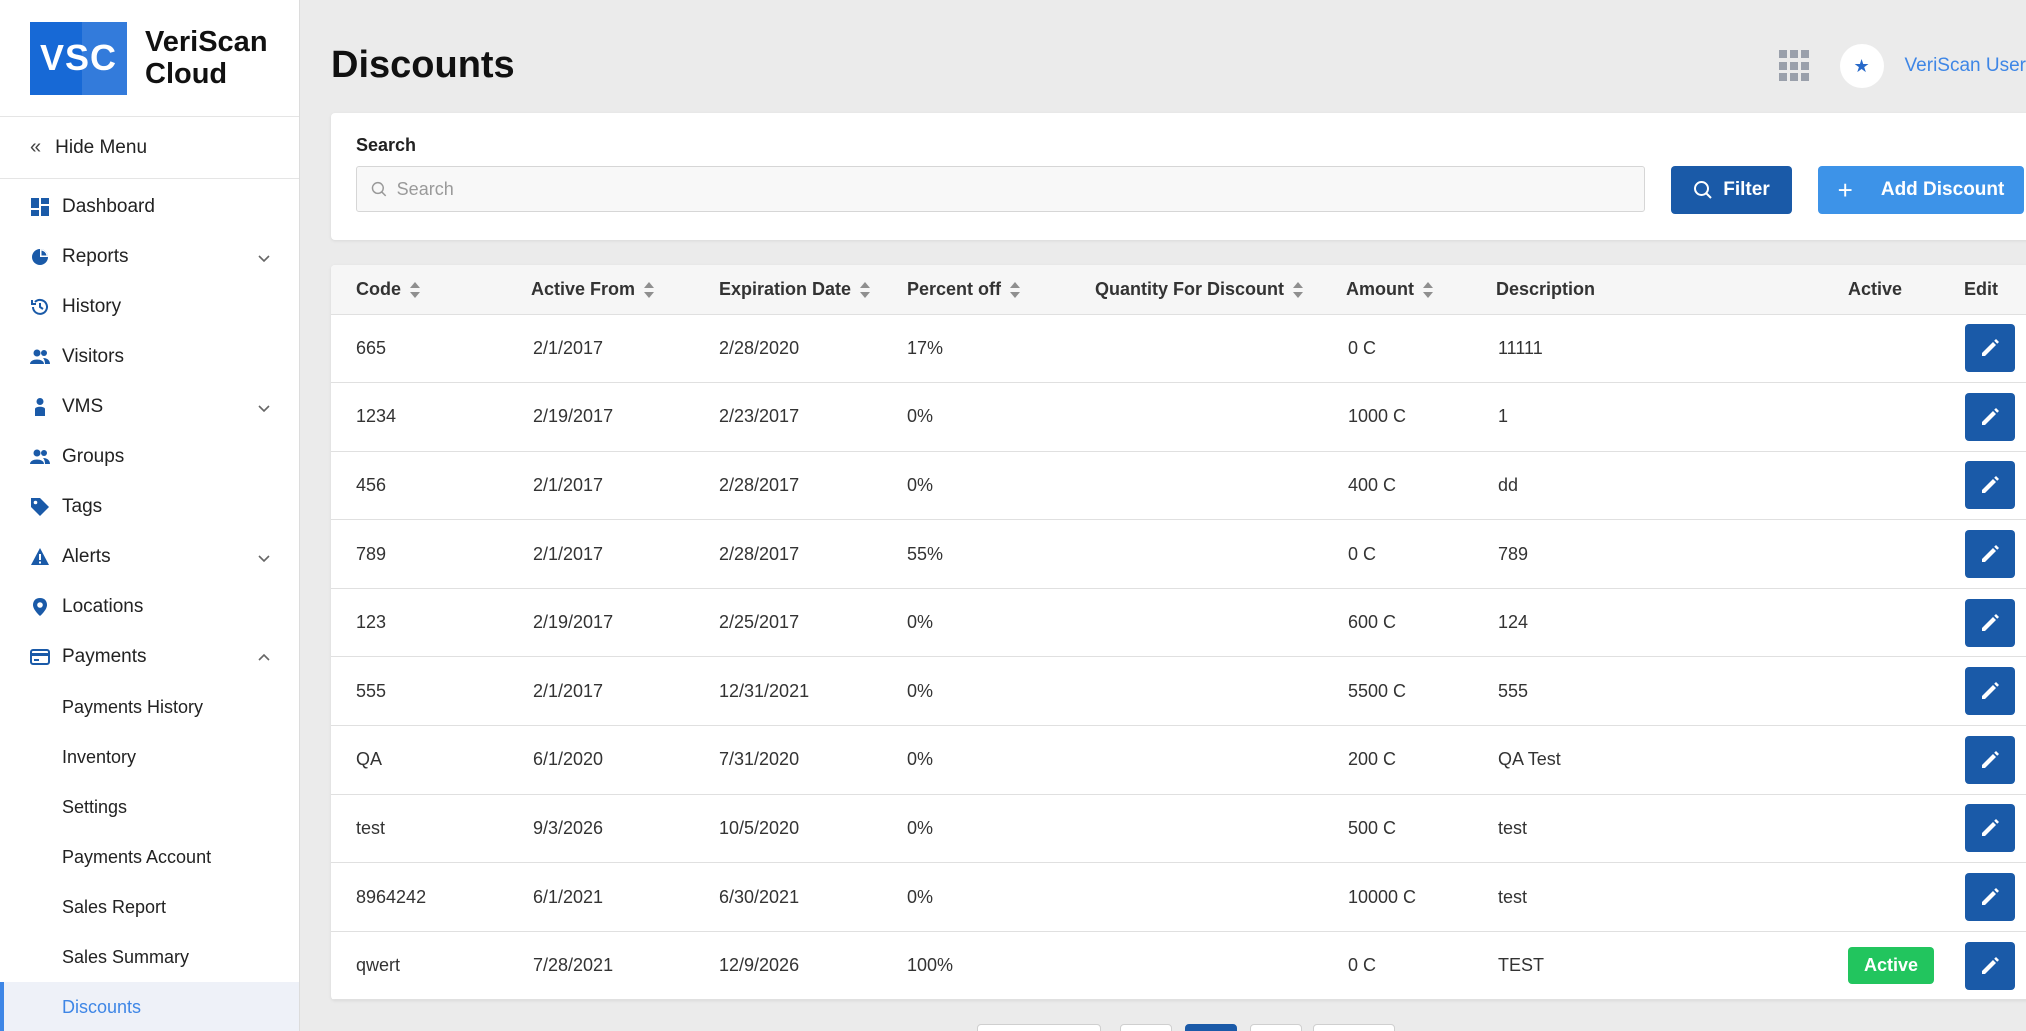 The height and width of the screenshot is (1031, 2026). I want to click on apps-grid-icon, so click(1794, 66).